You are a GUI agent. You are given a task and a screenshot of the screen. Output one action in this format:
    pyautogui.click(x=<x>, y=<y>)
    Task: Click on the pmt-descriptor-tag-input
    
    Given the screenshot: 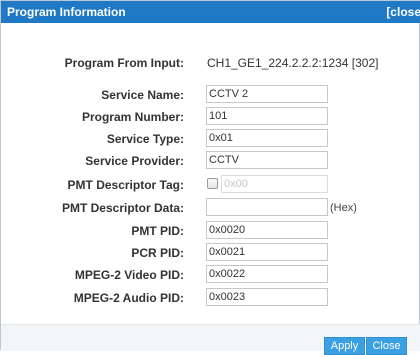 What is the action you would take?
    pyautogui.click(x=274, y=184)
    